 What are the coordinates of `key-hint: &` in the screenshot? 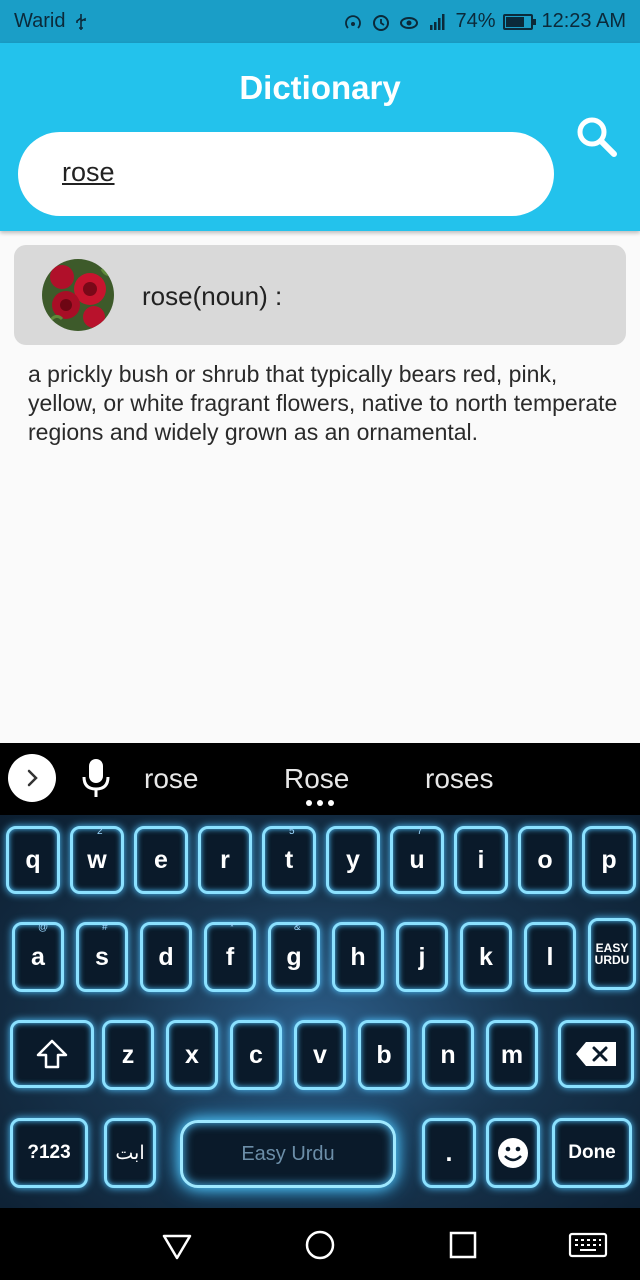 It's located at (297, 927).